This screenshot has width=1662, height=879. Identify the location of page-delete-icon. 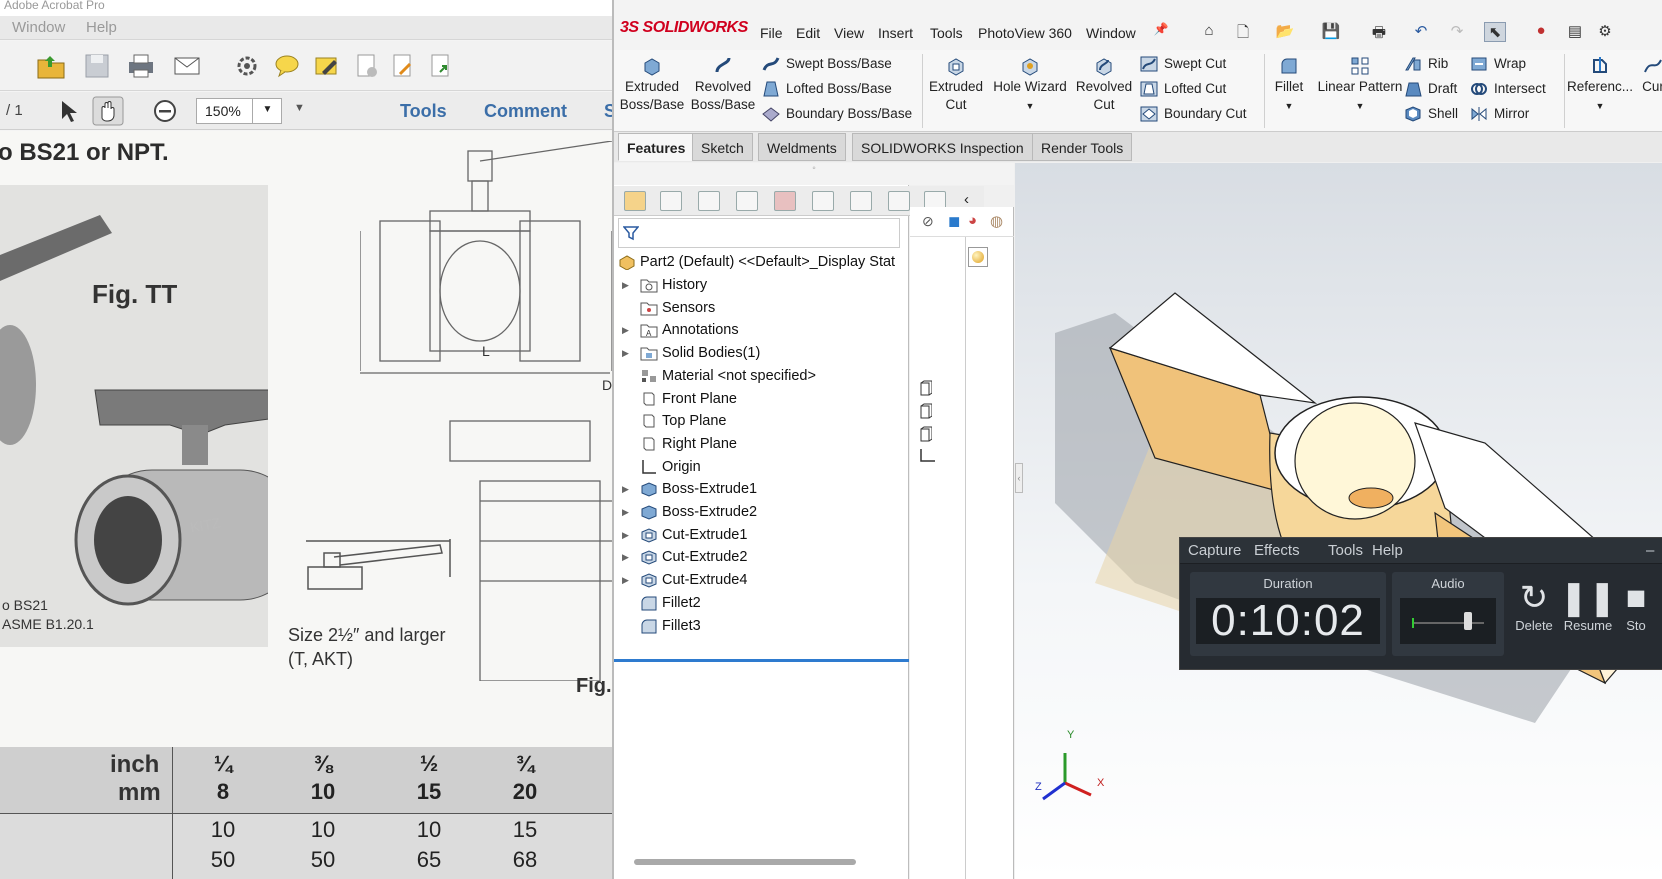
(367, 66).